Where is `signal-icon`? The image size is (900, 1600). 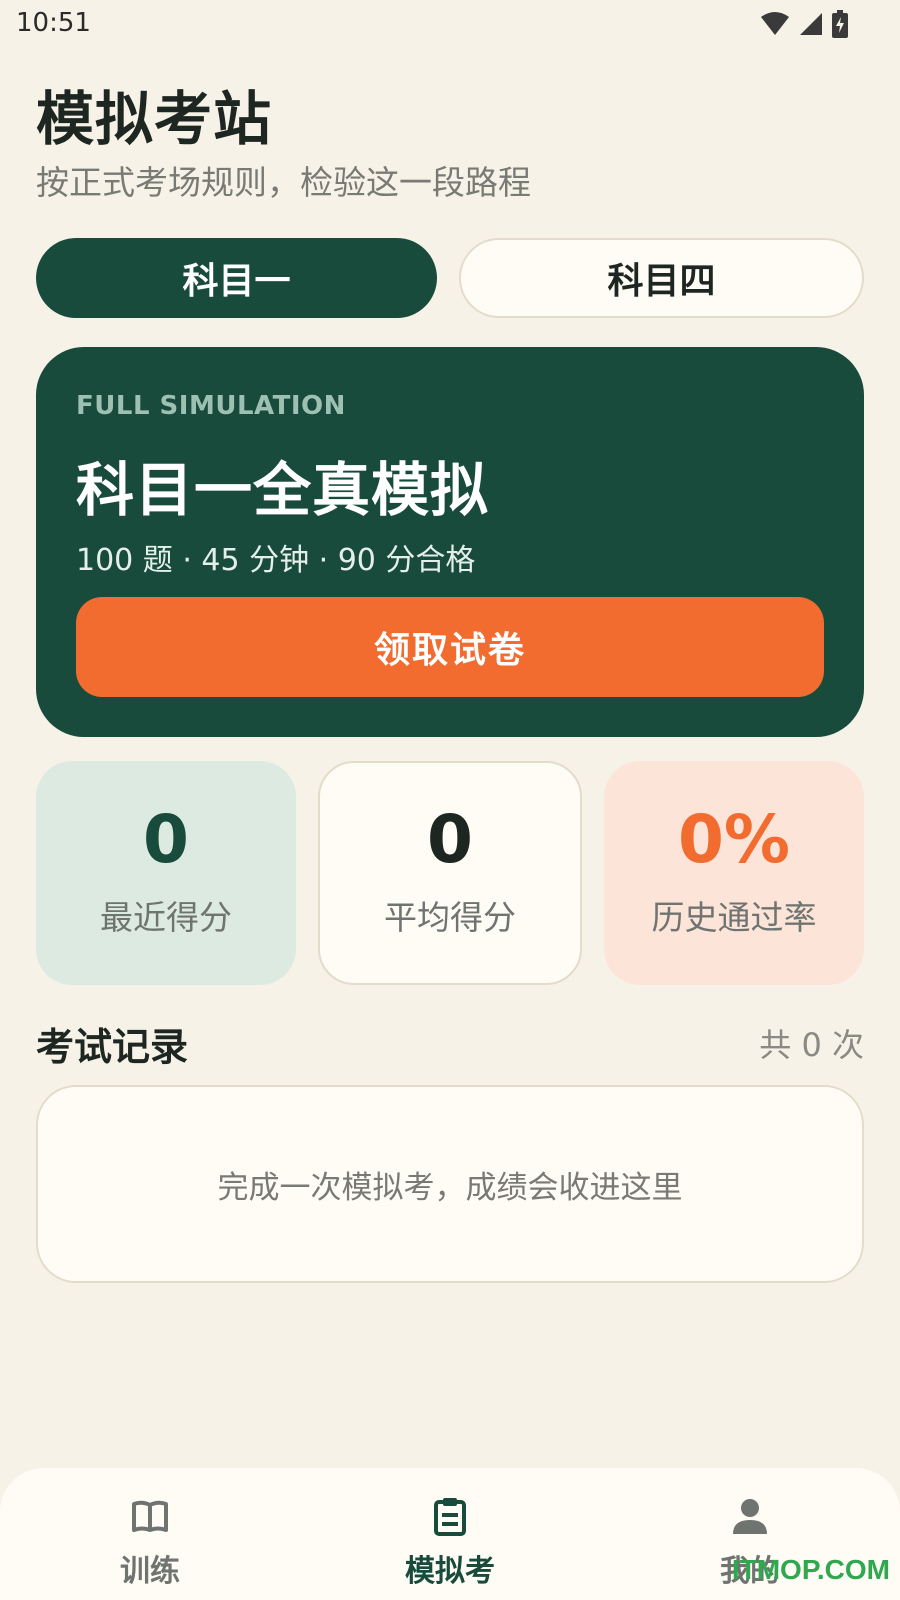 signal-icon is located at coordinates (811, 24).